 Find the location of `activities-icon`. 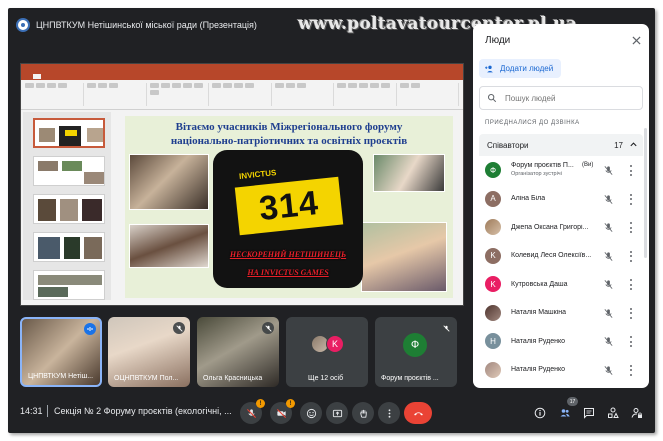

activities-icon is located at coordinates (613, 412).